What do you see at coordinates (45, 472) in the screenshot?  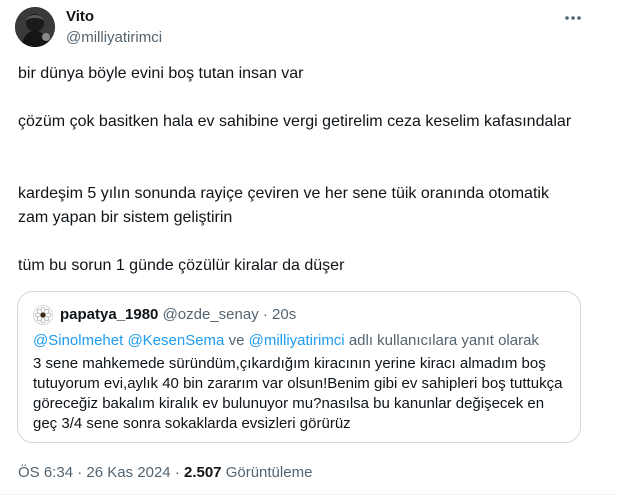 I see `tweet-time: ÖS 6:34` at bounding box center [45, 472].